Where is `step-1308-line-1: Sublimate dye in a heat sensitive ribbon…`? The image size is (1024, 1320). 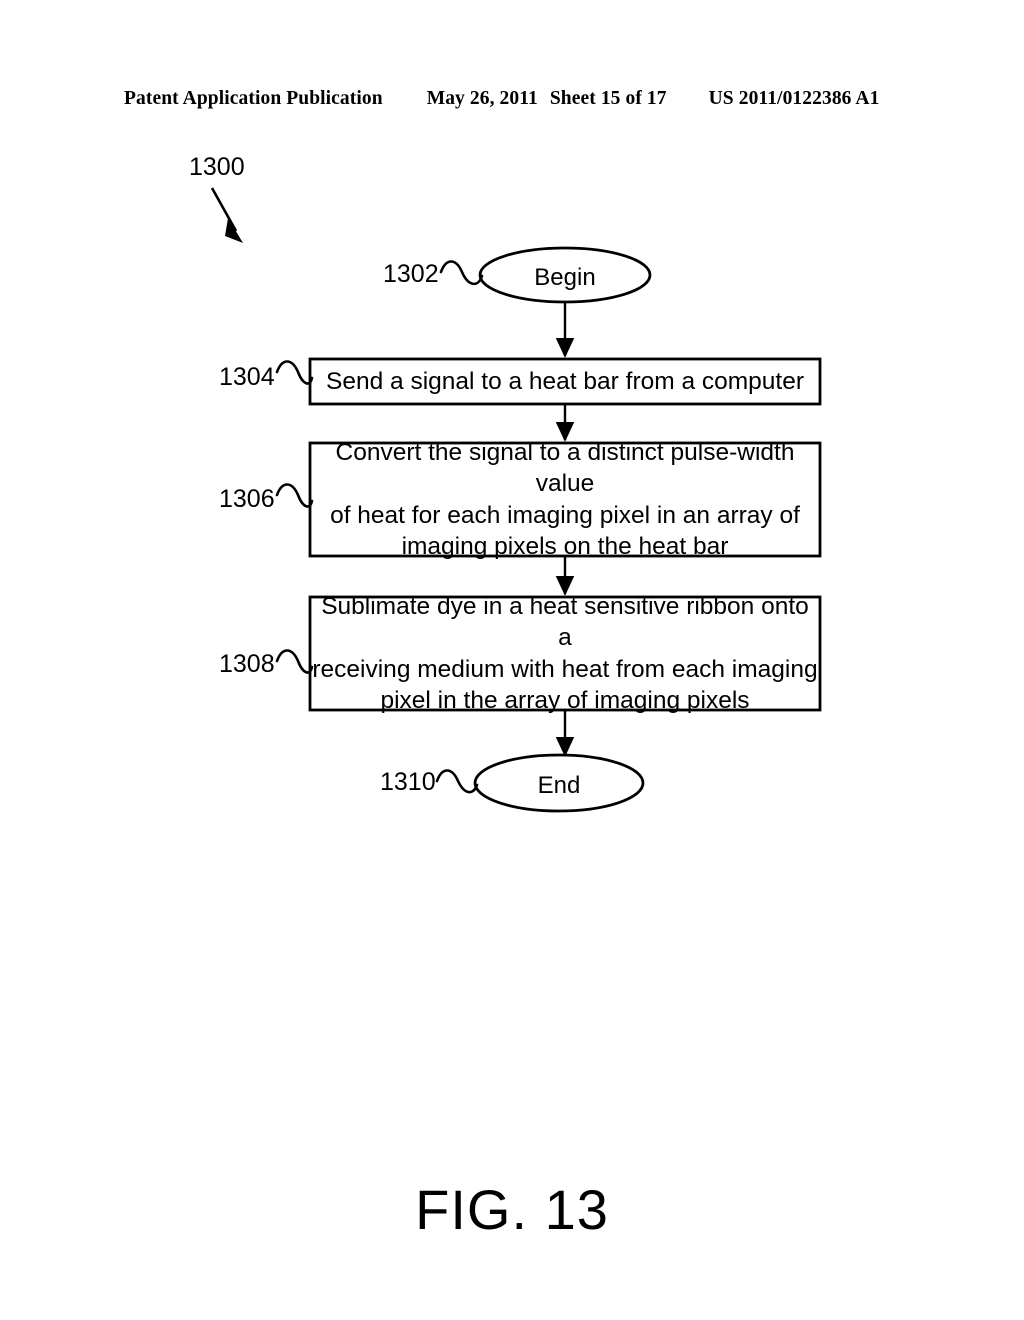
step-1308-line-1: Sublimate dye in a heat sensitive ribbon… is located at coordinates (565, 622).